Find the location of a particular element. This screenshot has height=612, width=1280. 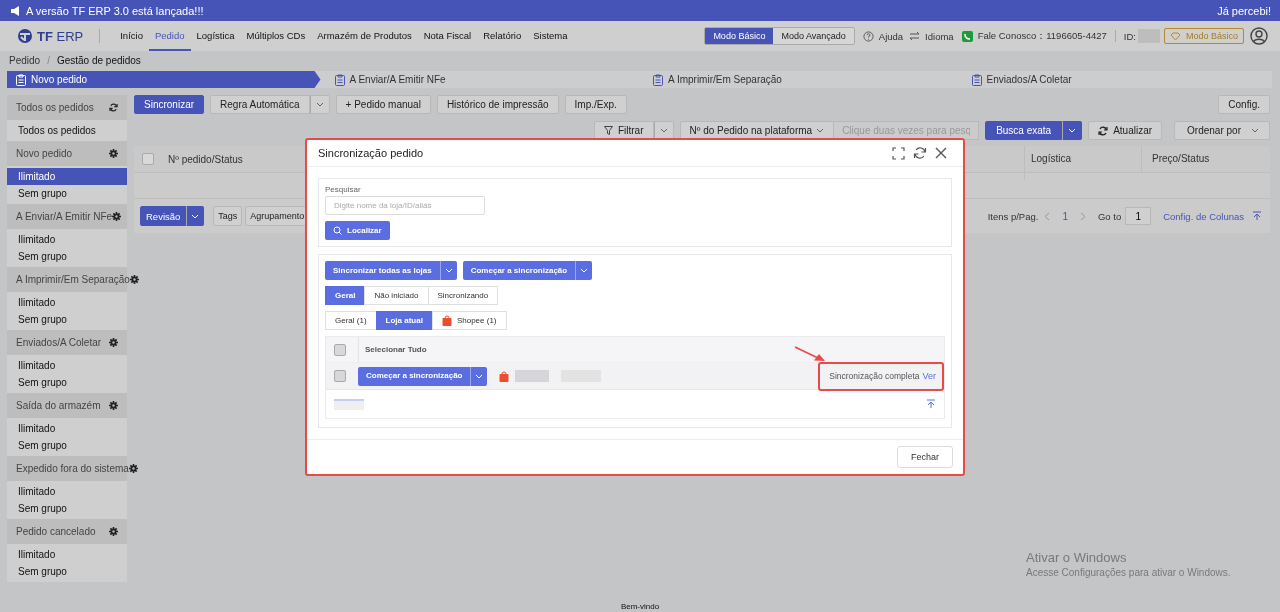

language-link: Idioma is located at coordinates (939, 36).